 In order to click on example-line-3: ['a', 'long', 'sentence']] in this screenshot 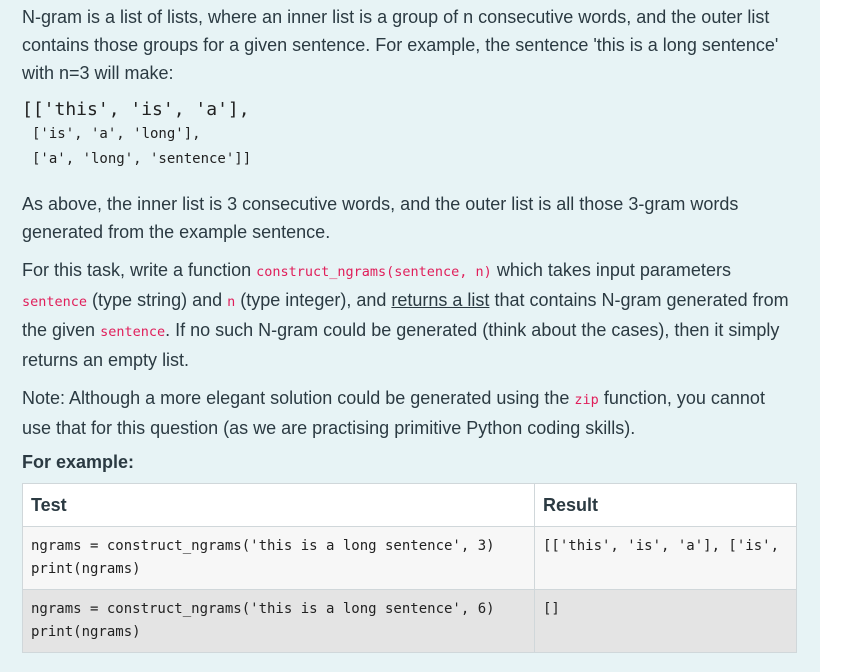, I will do `click(142, 159)`.